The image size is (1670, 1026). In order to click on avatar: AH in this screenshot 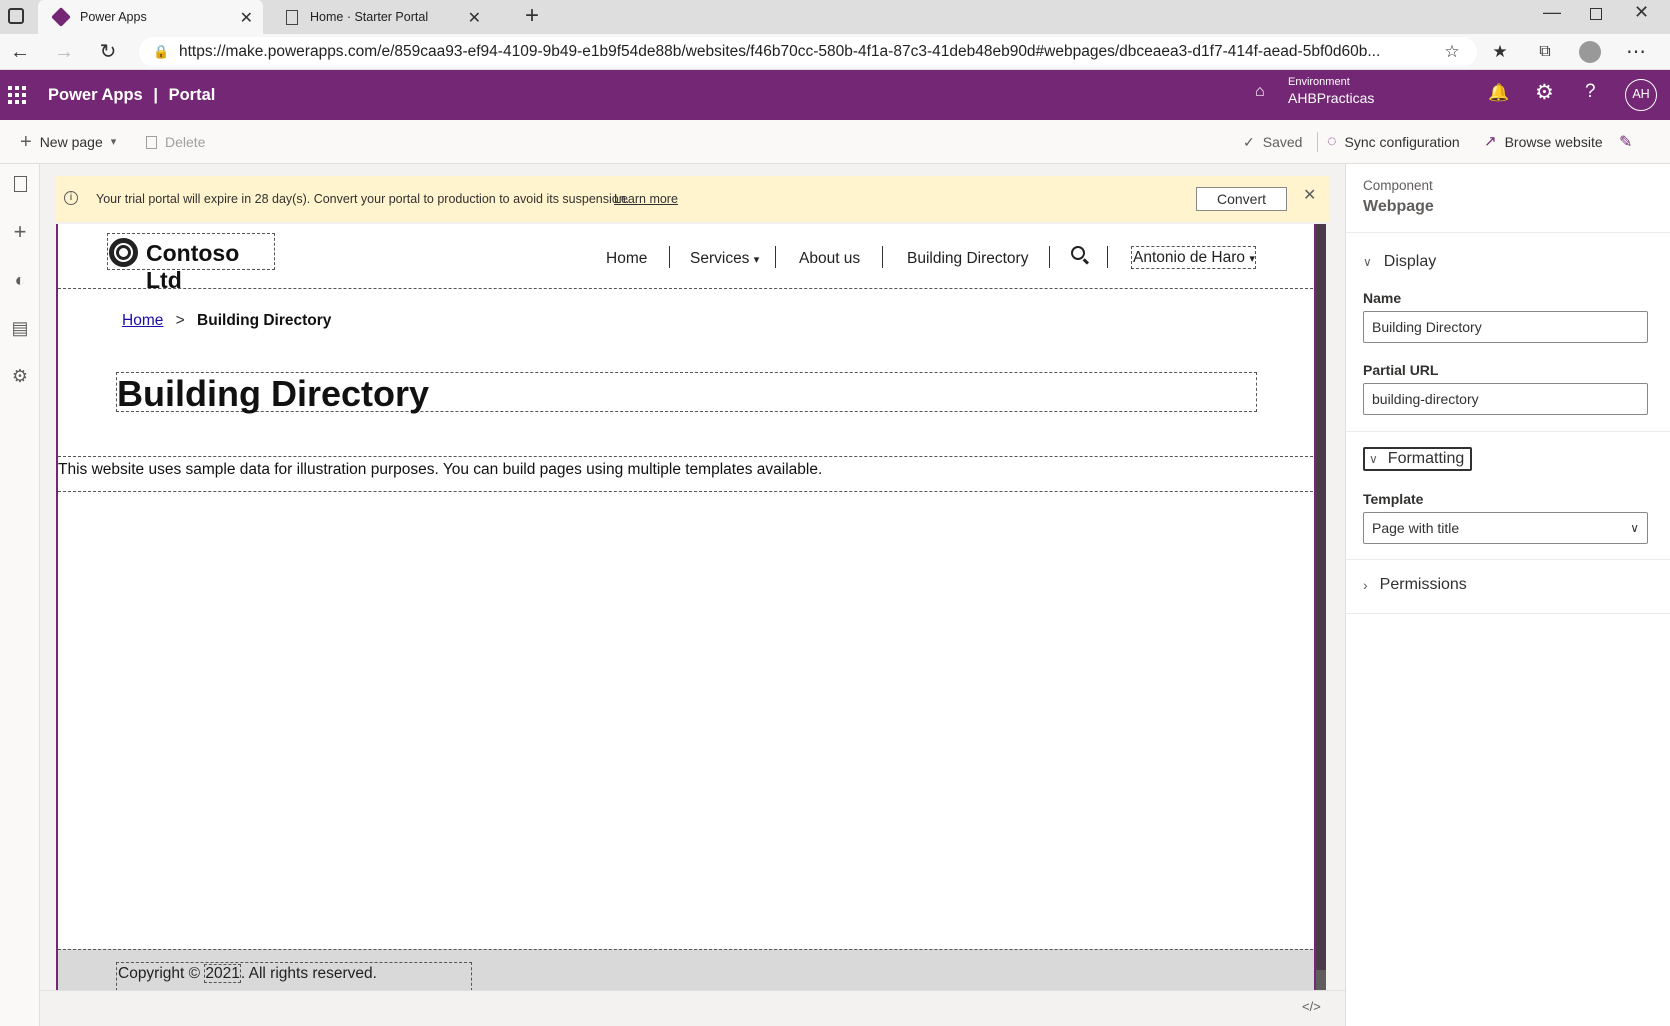, I will do `click(1641, 95)`.